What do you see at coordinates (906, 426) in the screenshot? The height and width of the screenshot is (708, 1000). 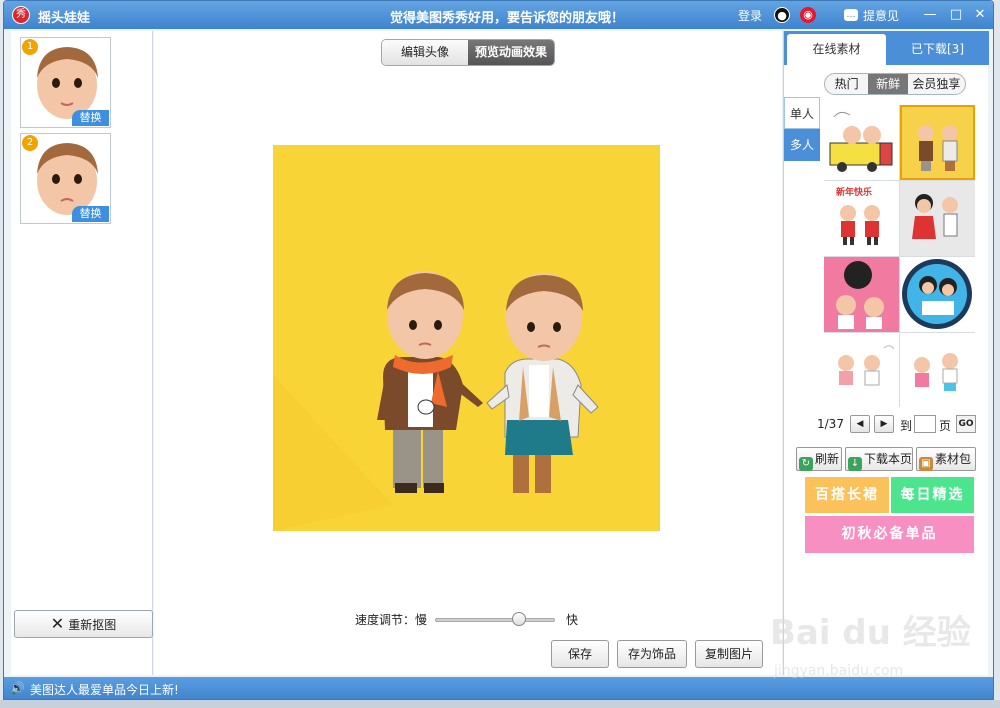 I see `goto-label: 到` at bounding box center [906, 426].